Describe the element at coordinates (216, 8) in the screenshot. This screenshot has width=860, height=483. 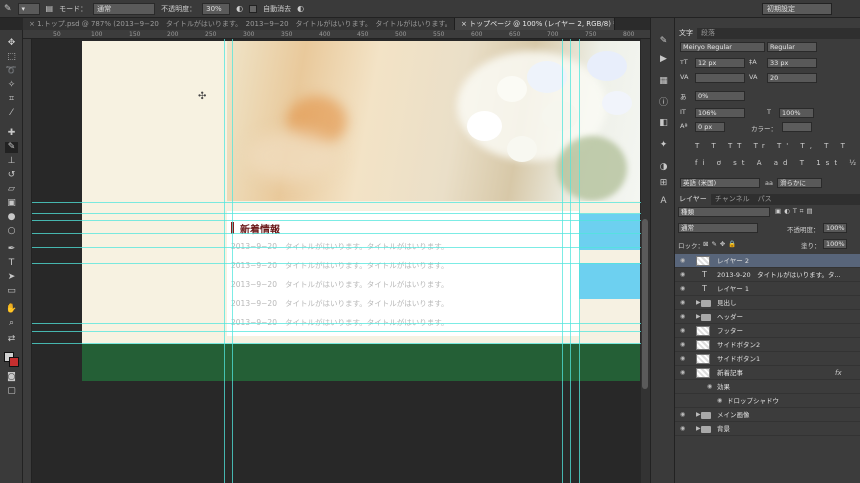
I see `opacity-field: 30%` at that location.